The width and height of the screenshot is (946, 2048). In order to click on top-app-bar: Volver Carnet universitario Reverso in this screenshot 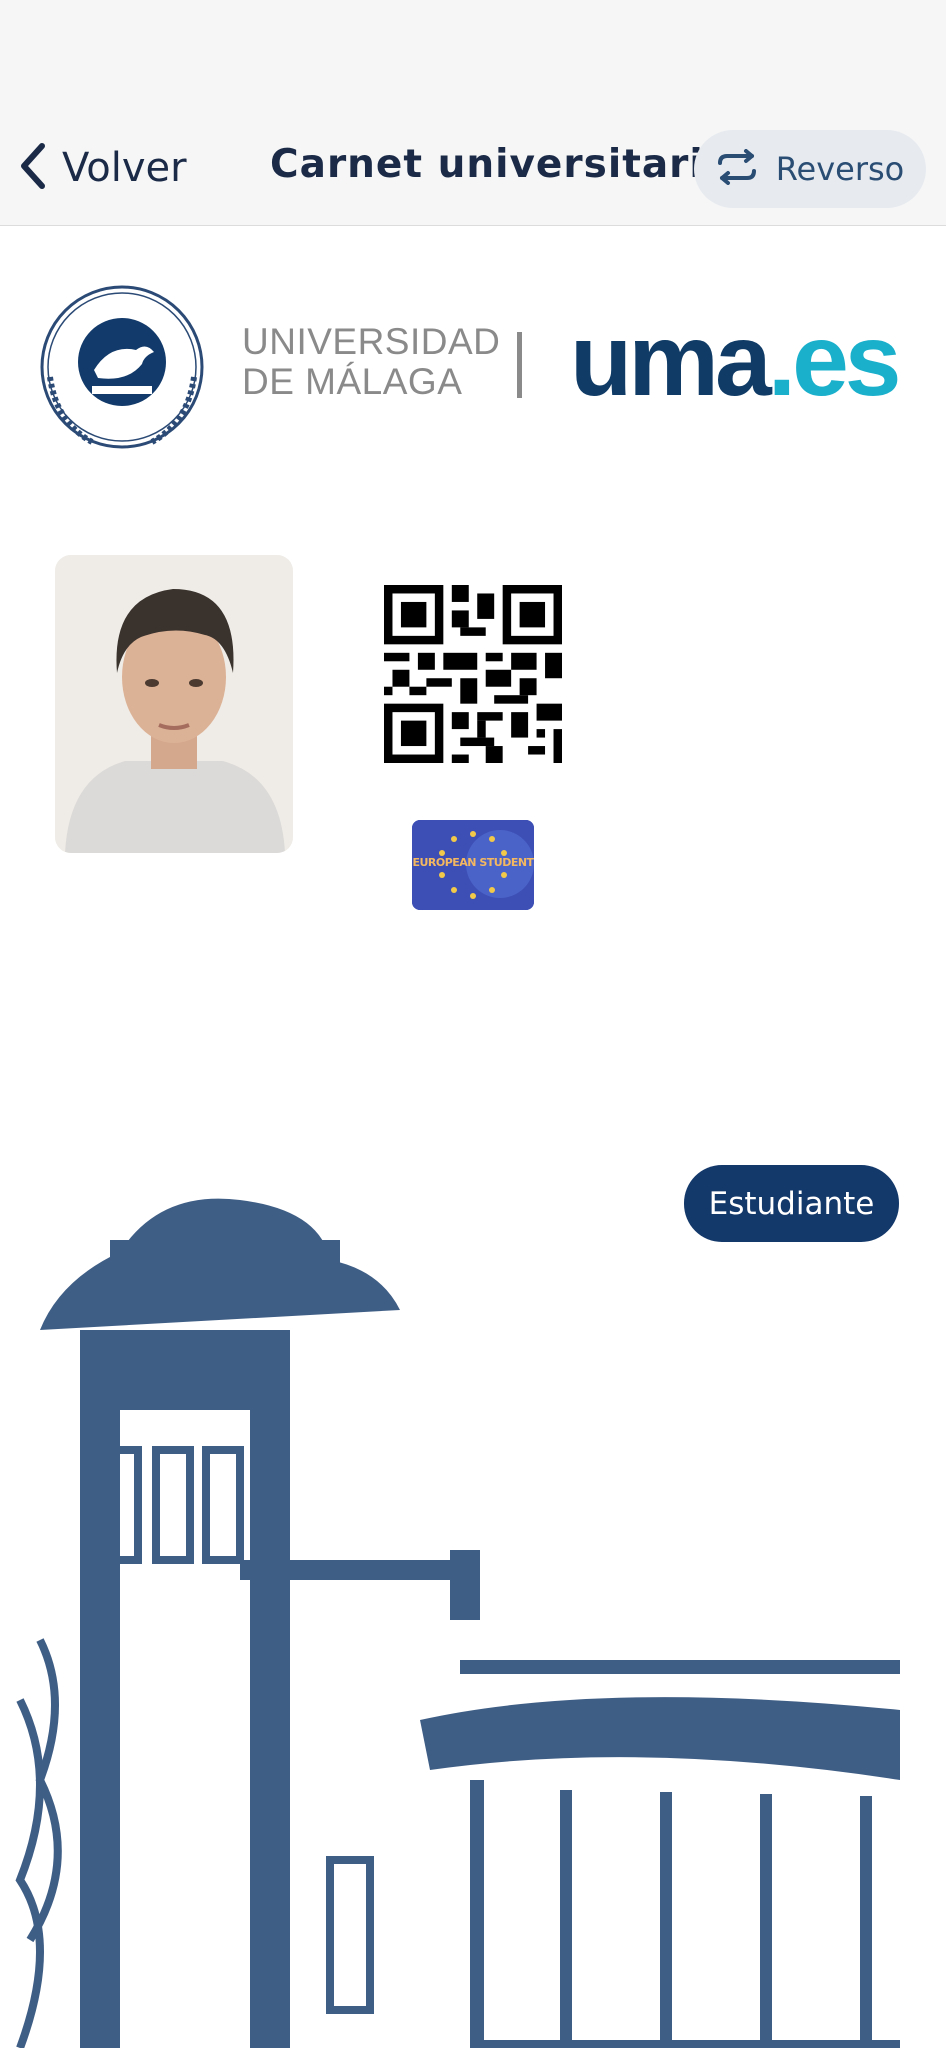, I will do `click(473, 168)`.